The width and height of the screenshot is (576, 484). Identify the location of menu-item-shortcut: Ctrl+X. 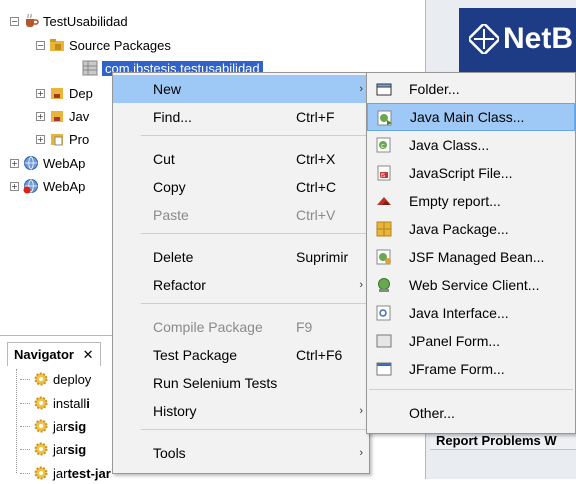
(316, 159).